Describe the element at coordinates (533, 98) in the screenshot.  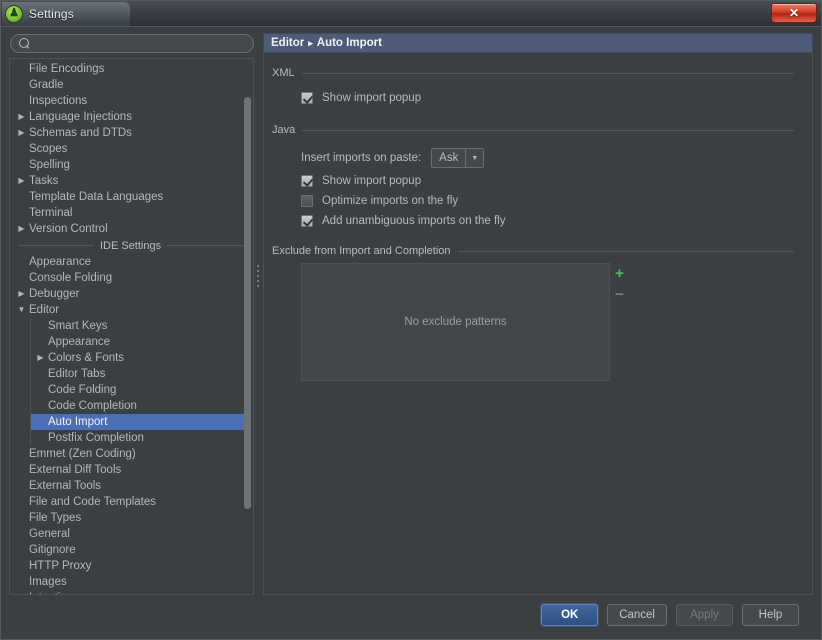
I see `xml-show-import-popup-row: Show import popup` at that location.